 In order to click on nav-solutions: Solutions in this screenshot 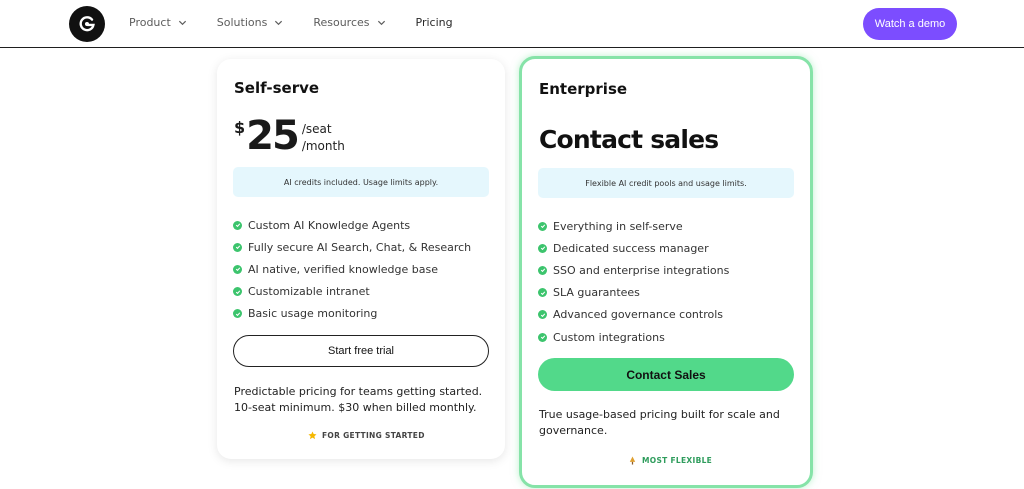, I will do `click(250, 22)`.